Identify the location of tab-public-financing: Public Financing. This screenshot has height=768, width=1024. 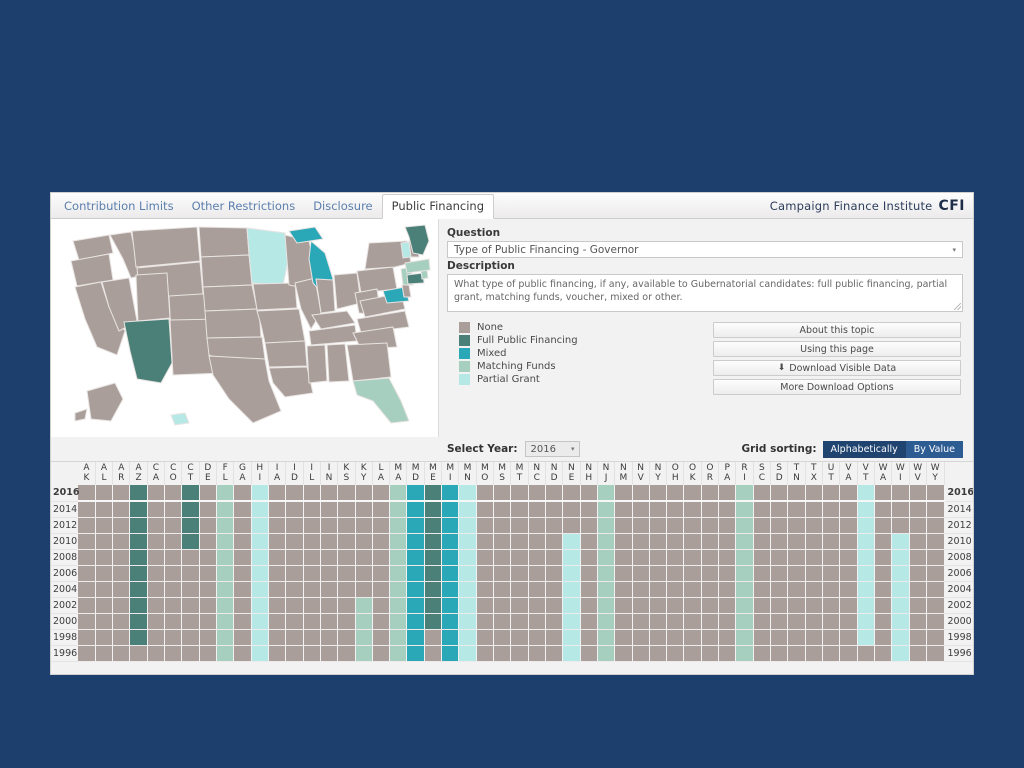
(438, 206).